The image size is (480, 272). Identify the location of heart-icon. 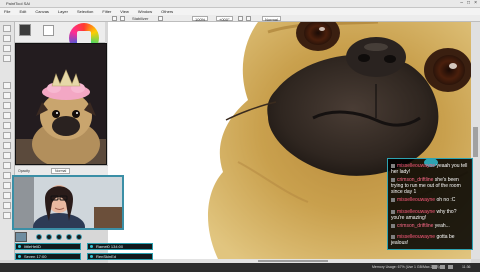
(19, 246).